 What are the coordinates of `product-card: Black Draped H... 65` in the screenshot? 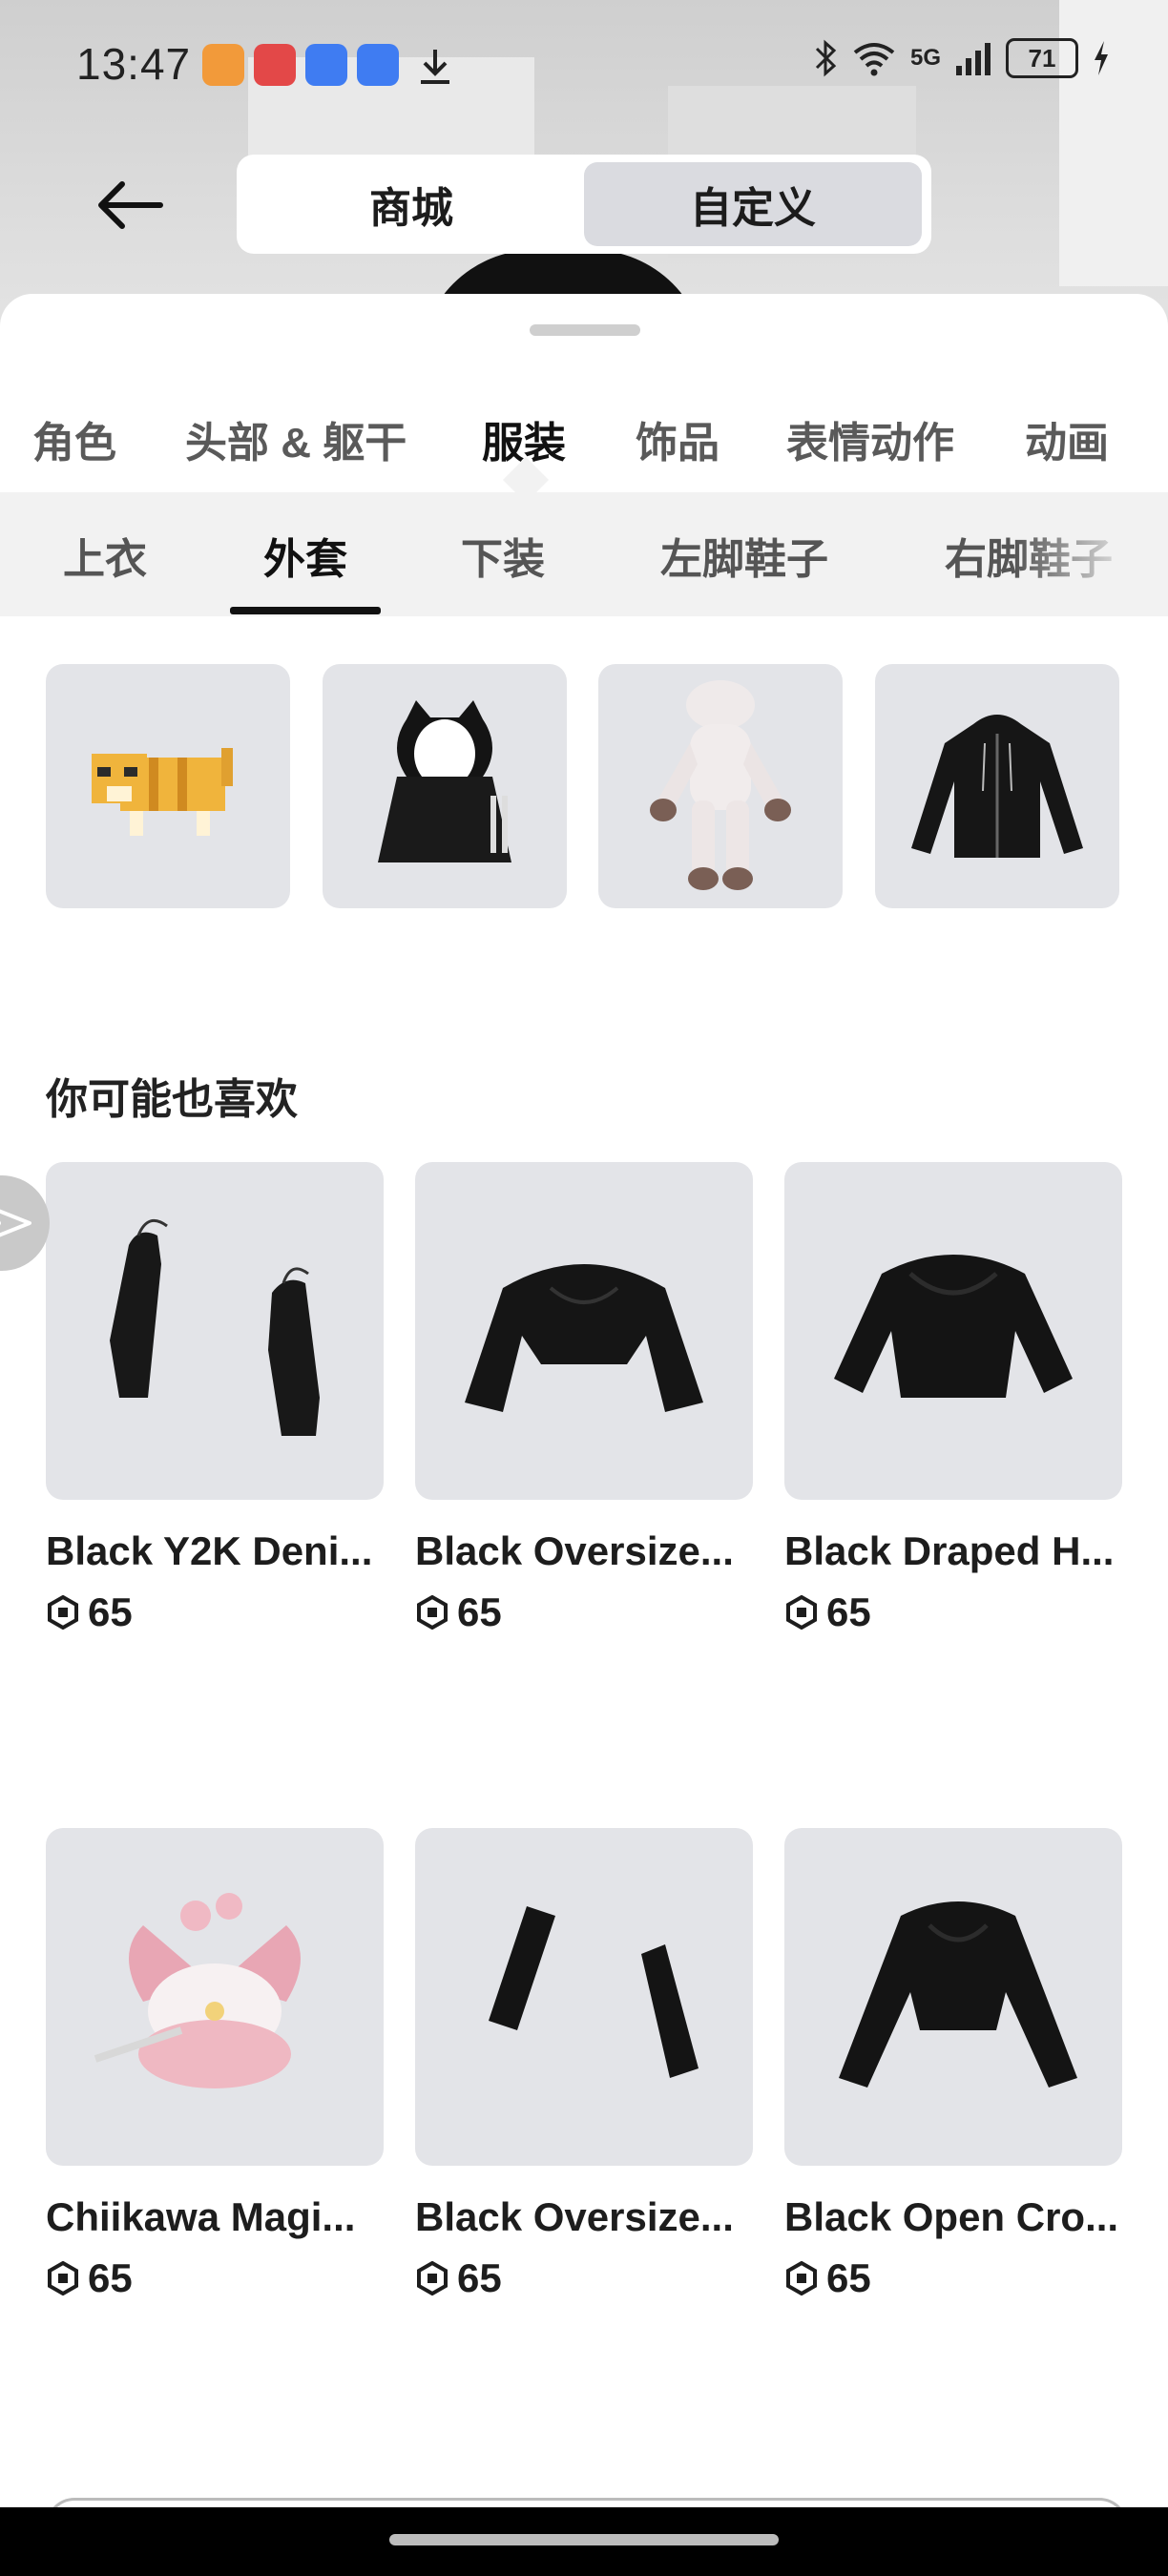 It's located at (953, 1398).